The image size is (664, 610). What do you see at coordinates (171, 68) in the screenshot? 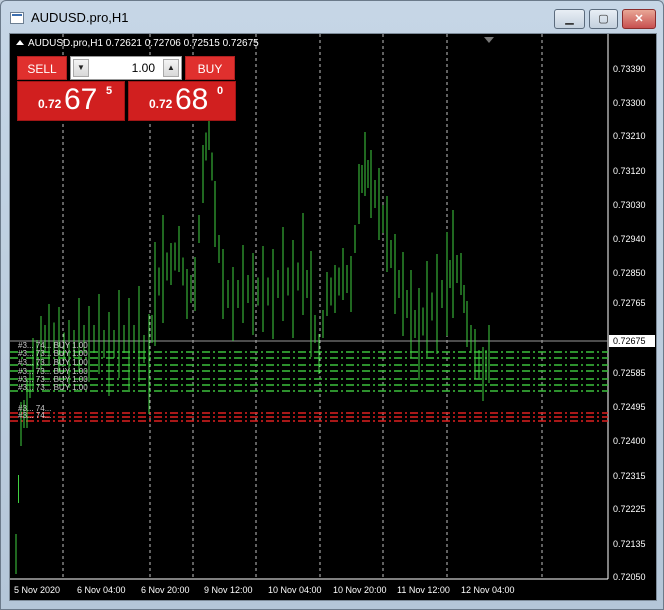
I see `lot-increase-icon: ▲` at bounding box center [171, 68].